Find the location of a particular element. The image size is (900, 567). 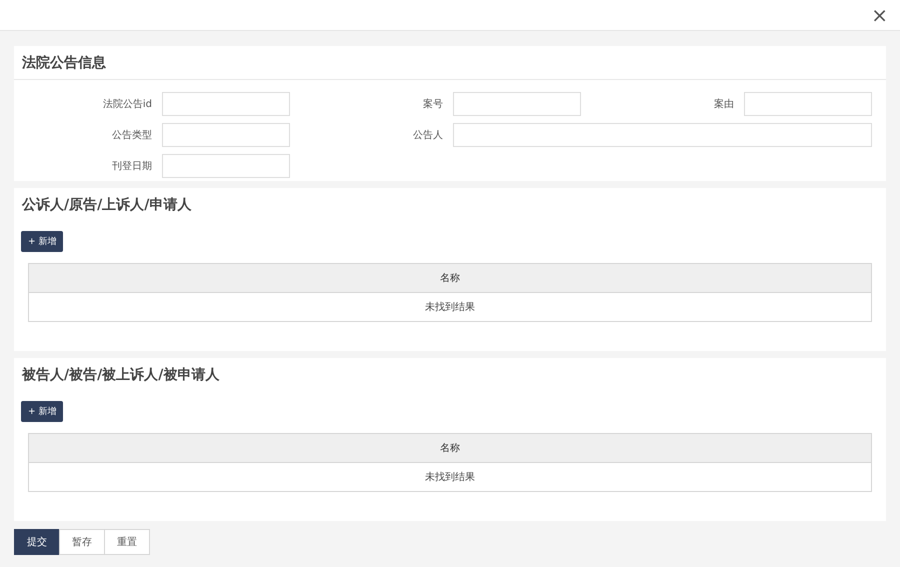

action-button: 重置 is located at coordinates (127, 542).